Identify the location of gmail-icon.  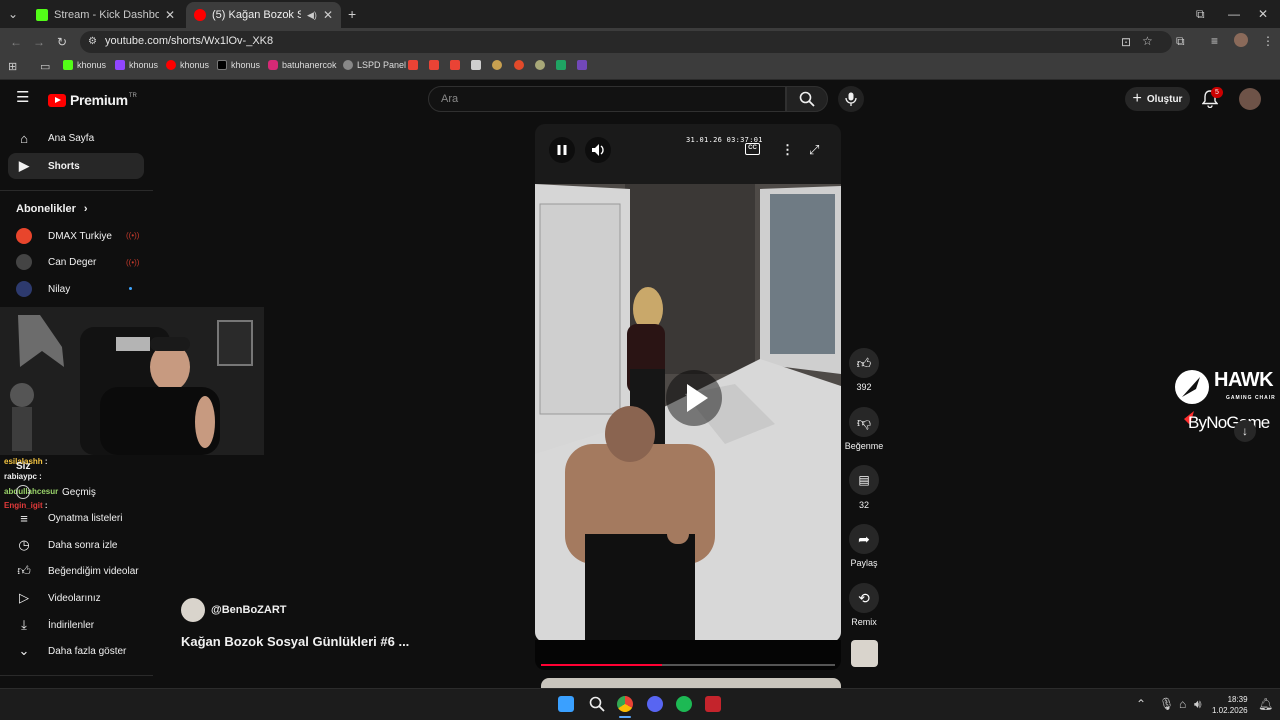
(455, 65).